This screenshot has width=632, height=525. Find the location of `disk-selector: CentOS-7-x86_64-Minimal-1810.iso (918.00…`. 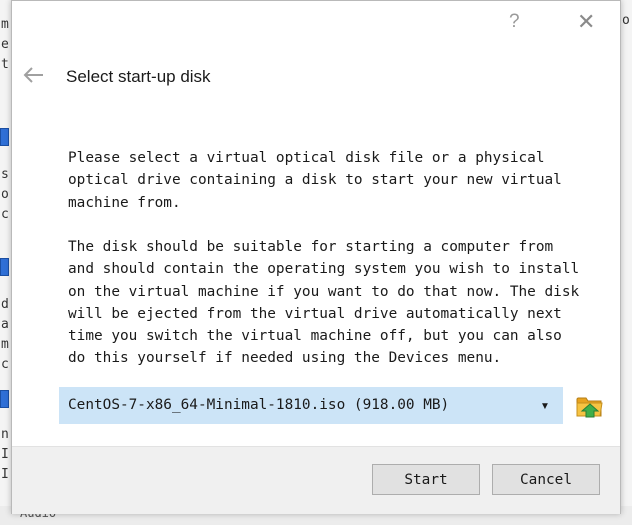

disk-selector: CentOS-7-x86_64-Minimal-1810.iso (918.00… is located at coordinates (311, 405).